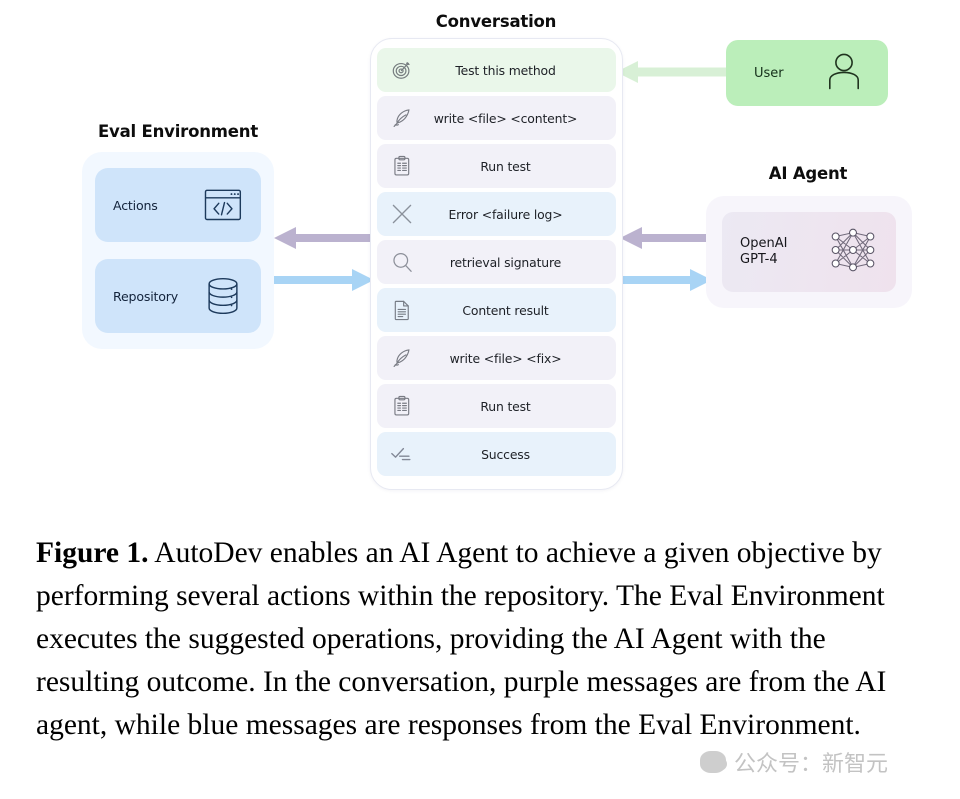 This screenshot has height=799, width=960. What do you see at coordinates (145, 296) in the screenshot?
I see `eval-card-label: Repository` at bounding box center [145, 296].